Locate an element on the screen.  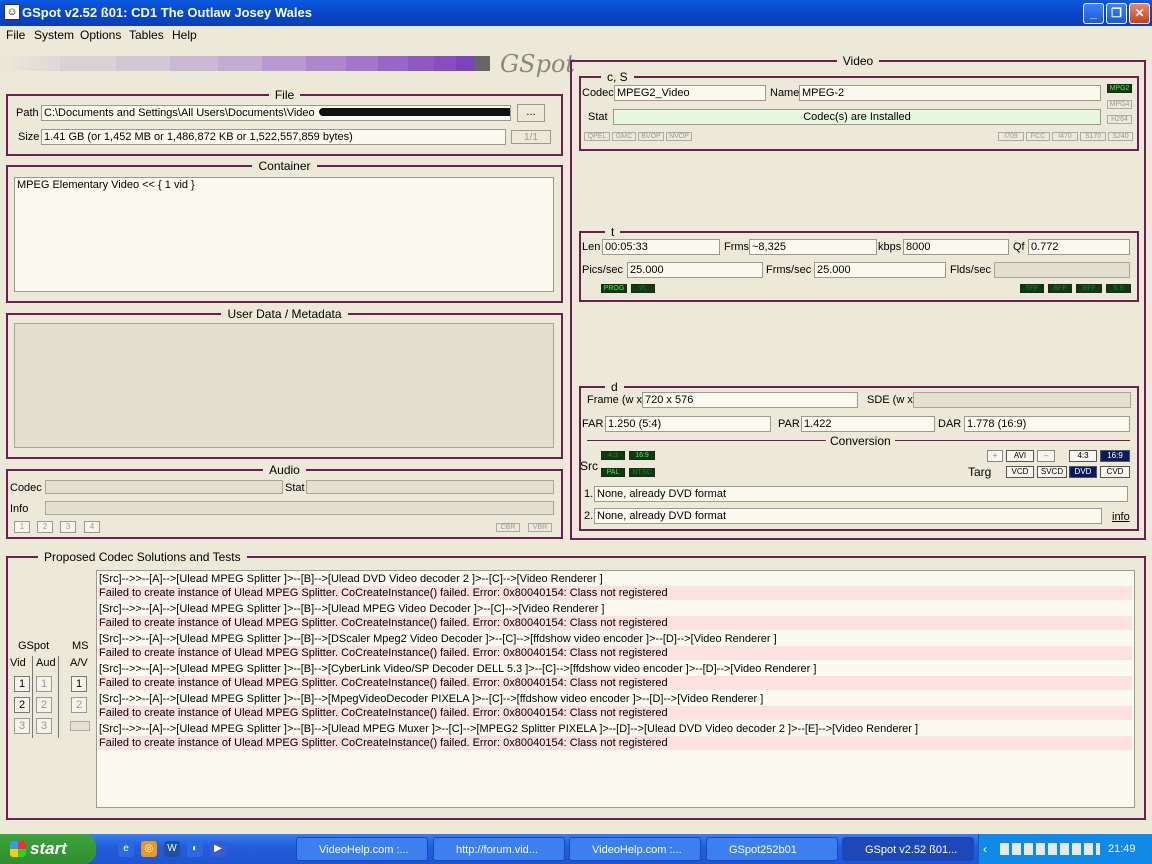
targ-plus-button: + is located at coordinates (995, 456).